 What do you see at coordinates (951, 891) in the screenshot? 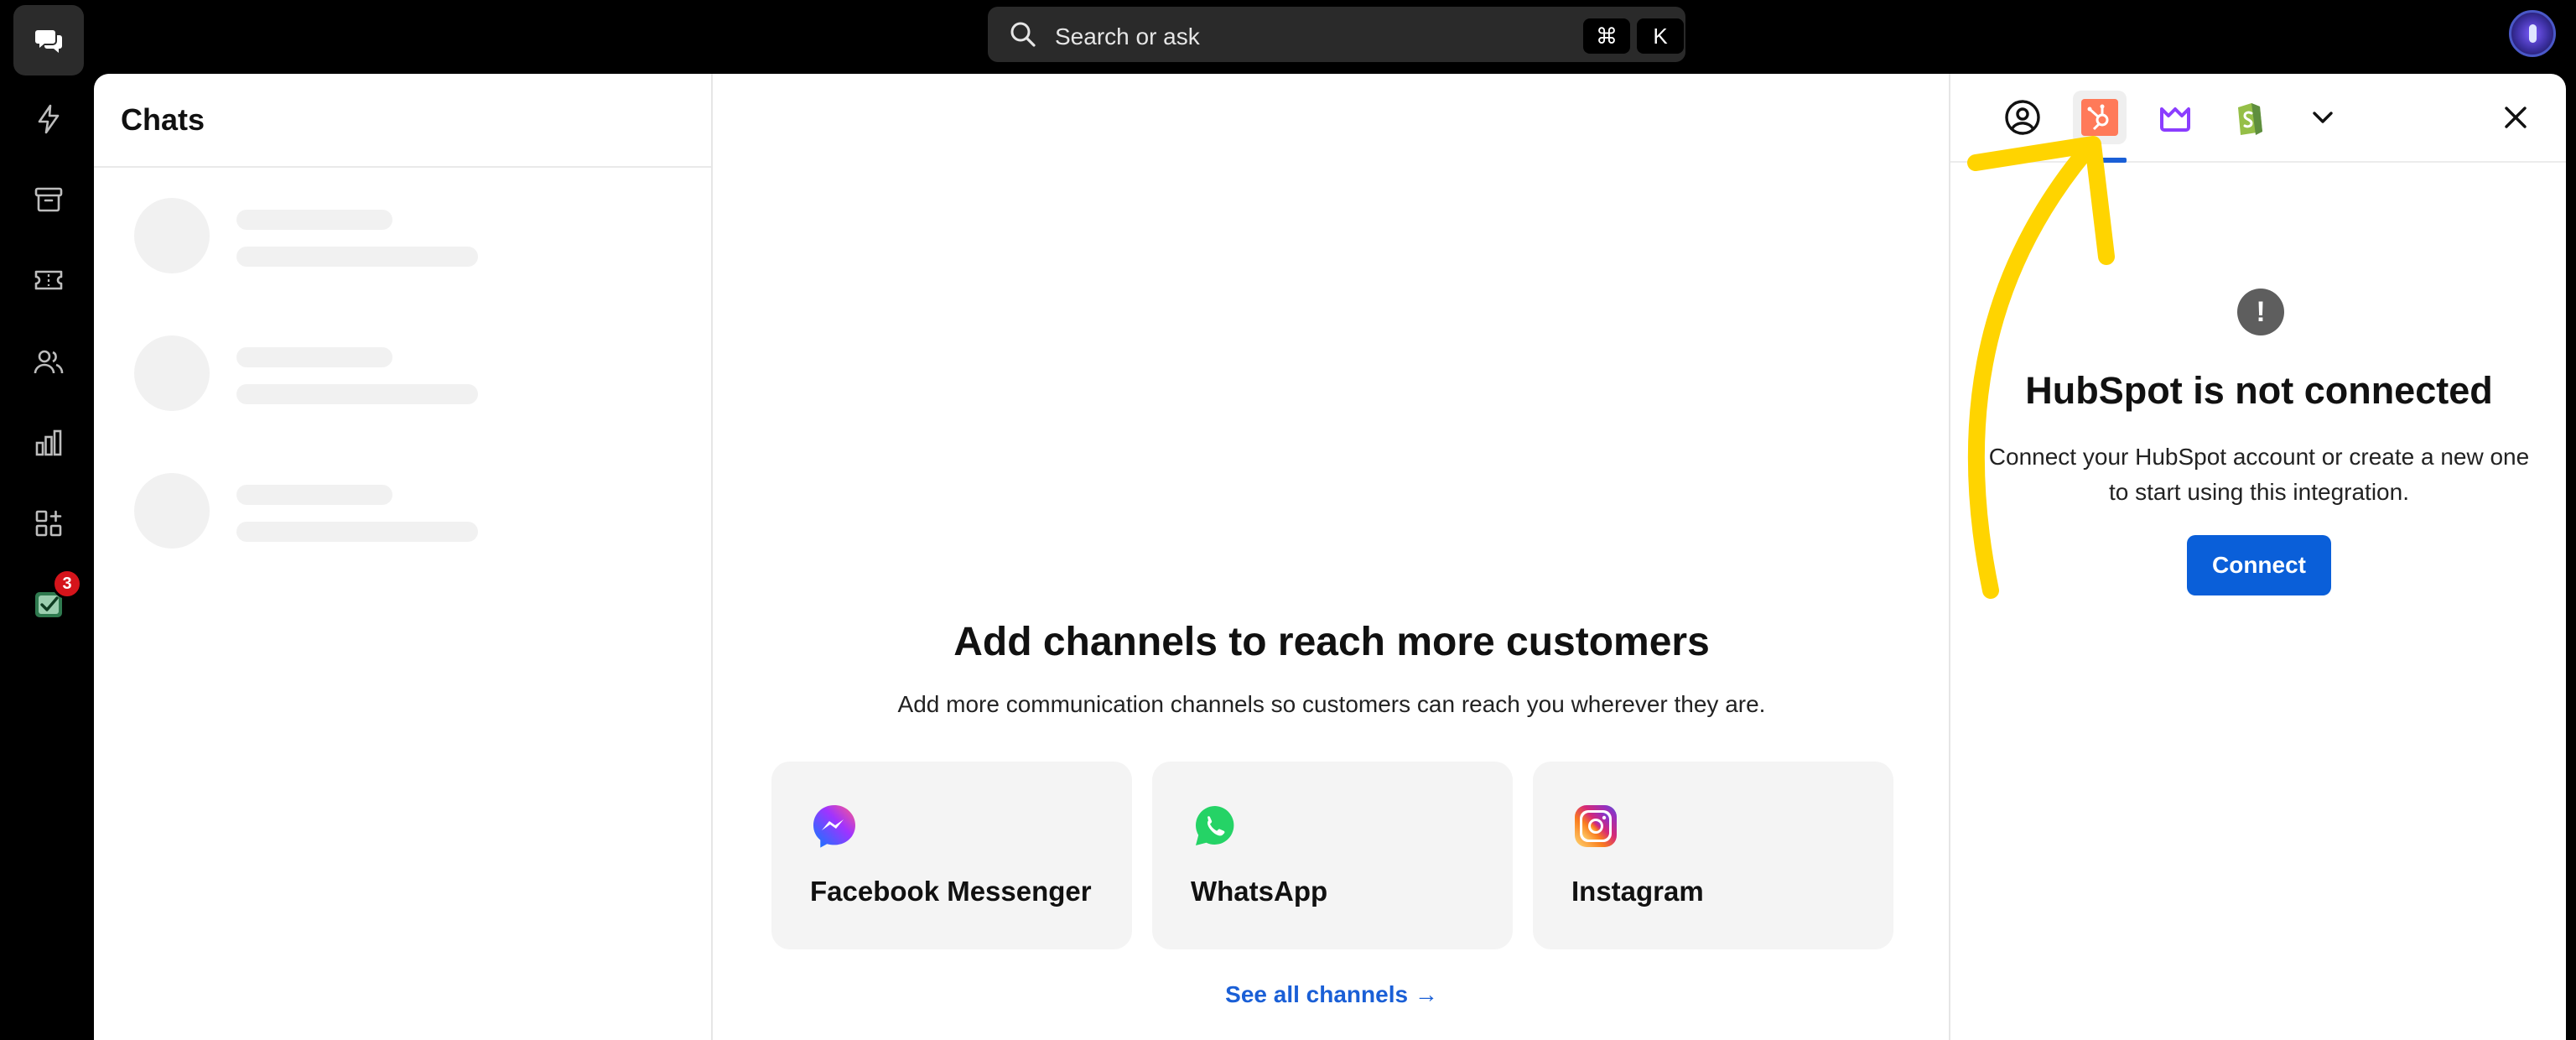
I see `channel-label: Facebook Messenger` at bounding box center [951, 891].